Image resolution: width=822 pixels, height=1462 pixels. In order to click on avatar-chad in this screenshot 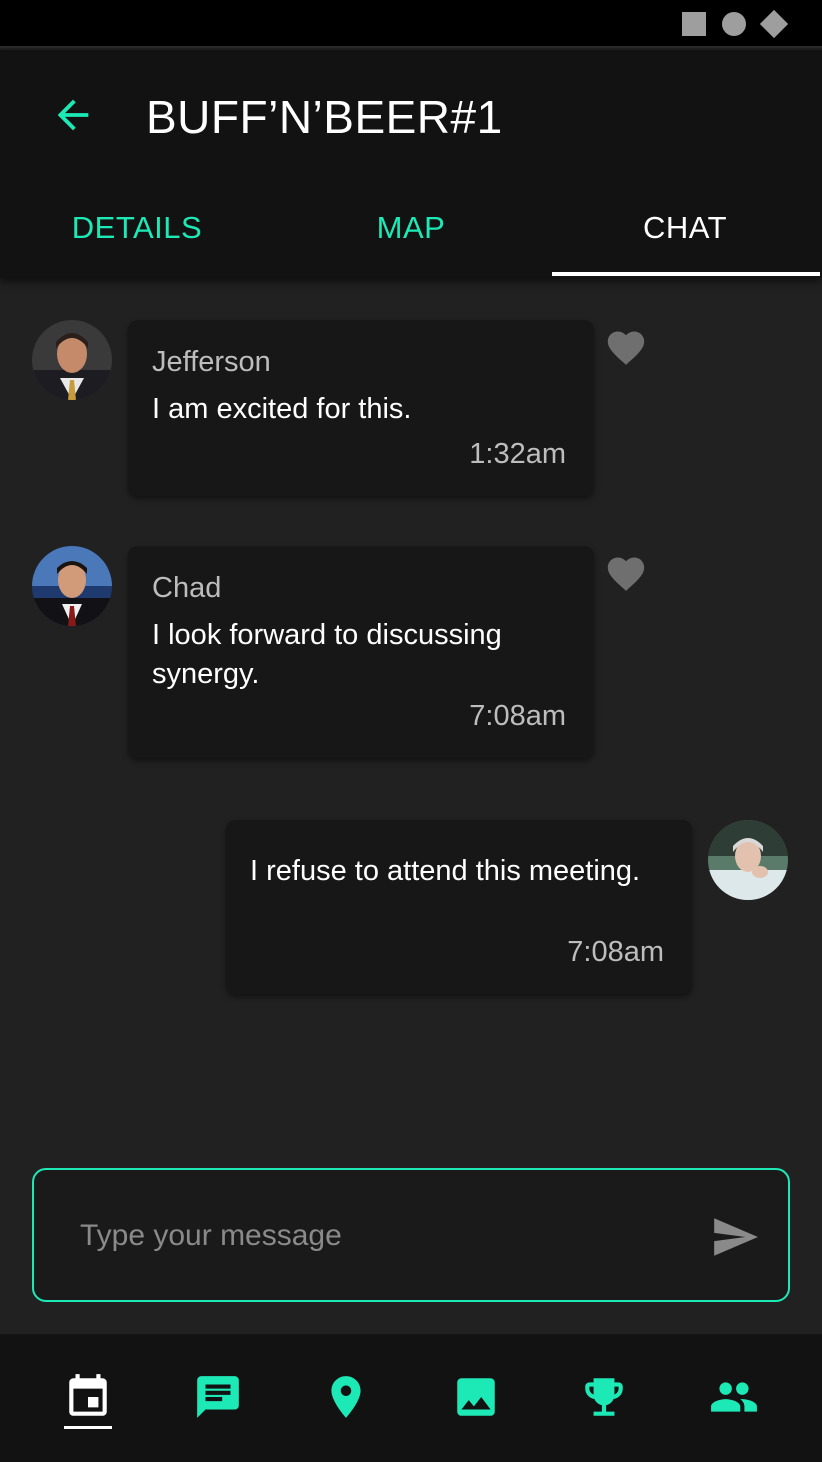, I will do `click(72, 586)`.